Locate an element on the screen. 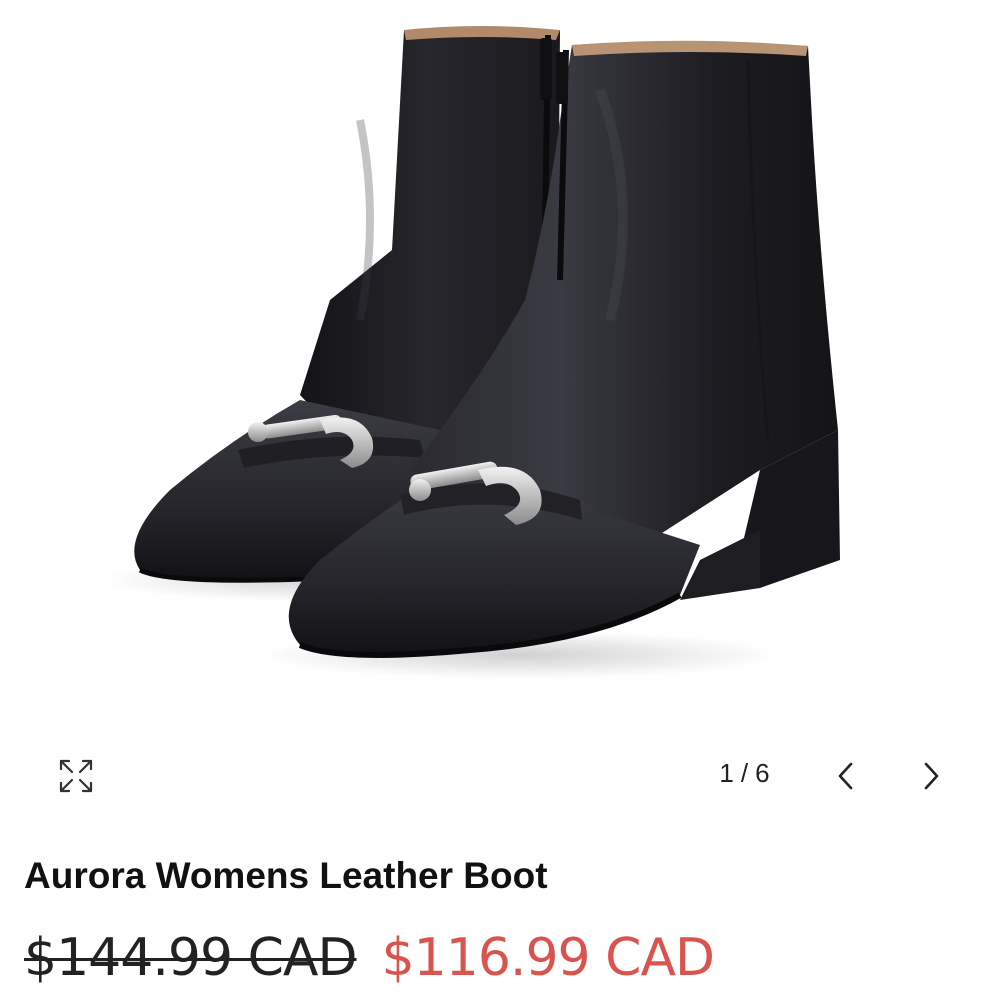 Image resolution: width=1000 pixels, height=1000 pixels. expand-image-button is located at coordinates (76, 776).